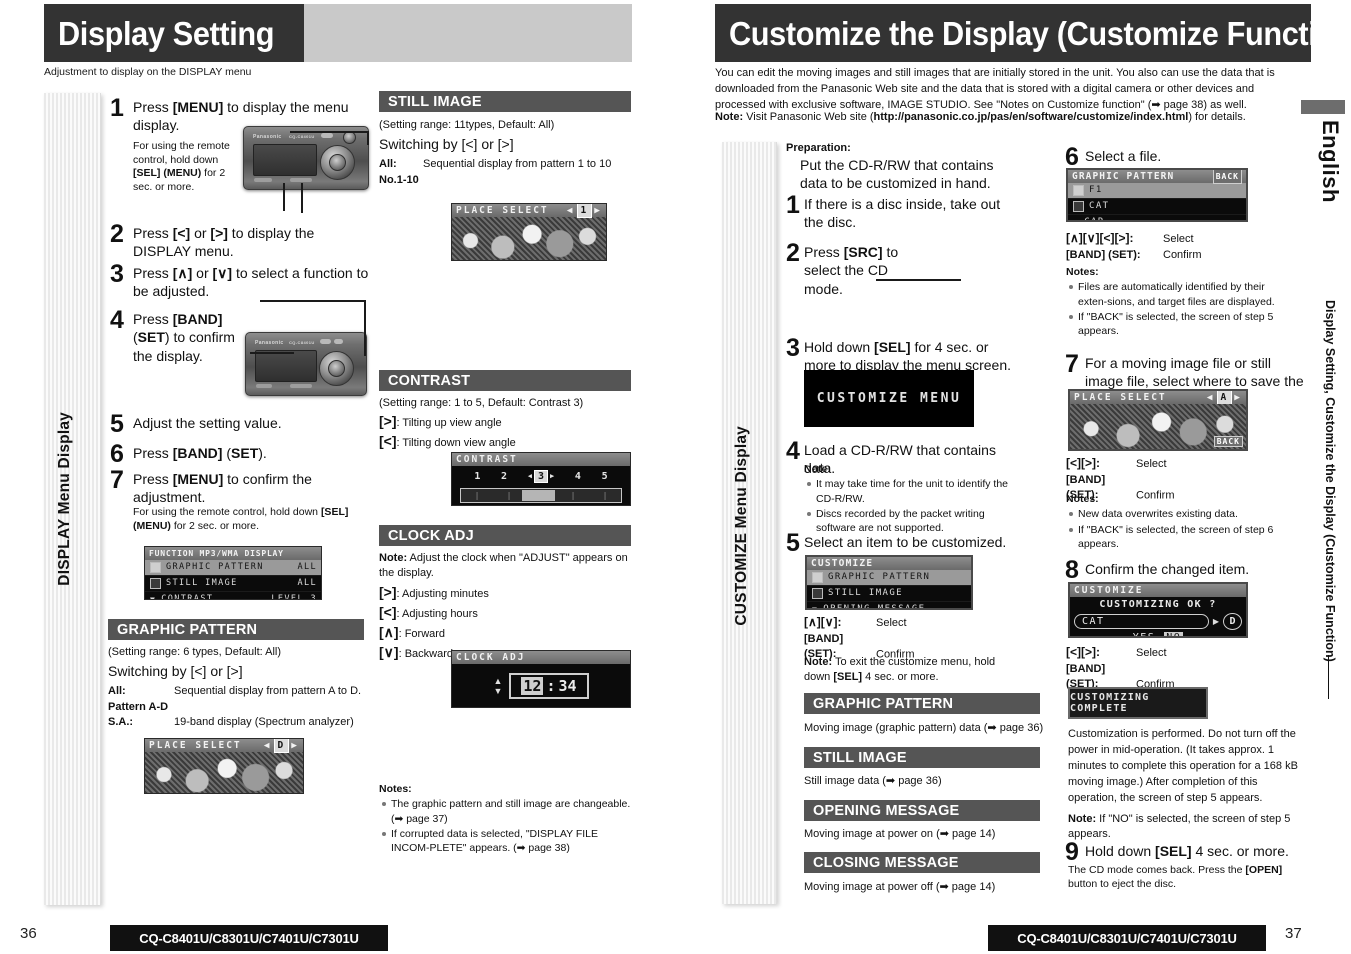 The image size is (1351, 954). What do you see at coordinates (505, 101) in the screenshot?
I see `still-image-heading: STILL IMAGE` at bounding box center [505, 101].